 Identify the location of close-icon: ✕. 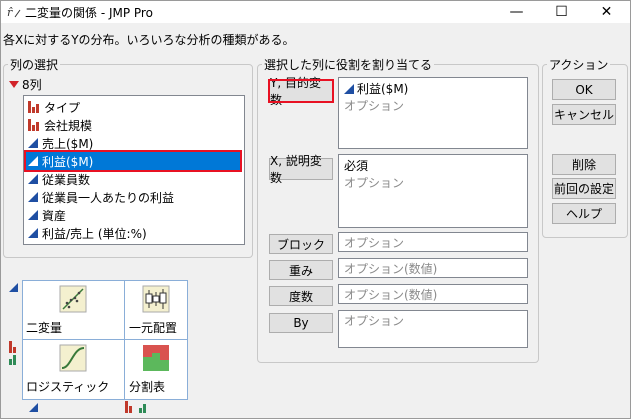
(606, 12).